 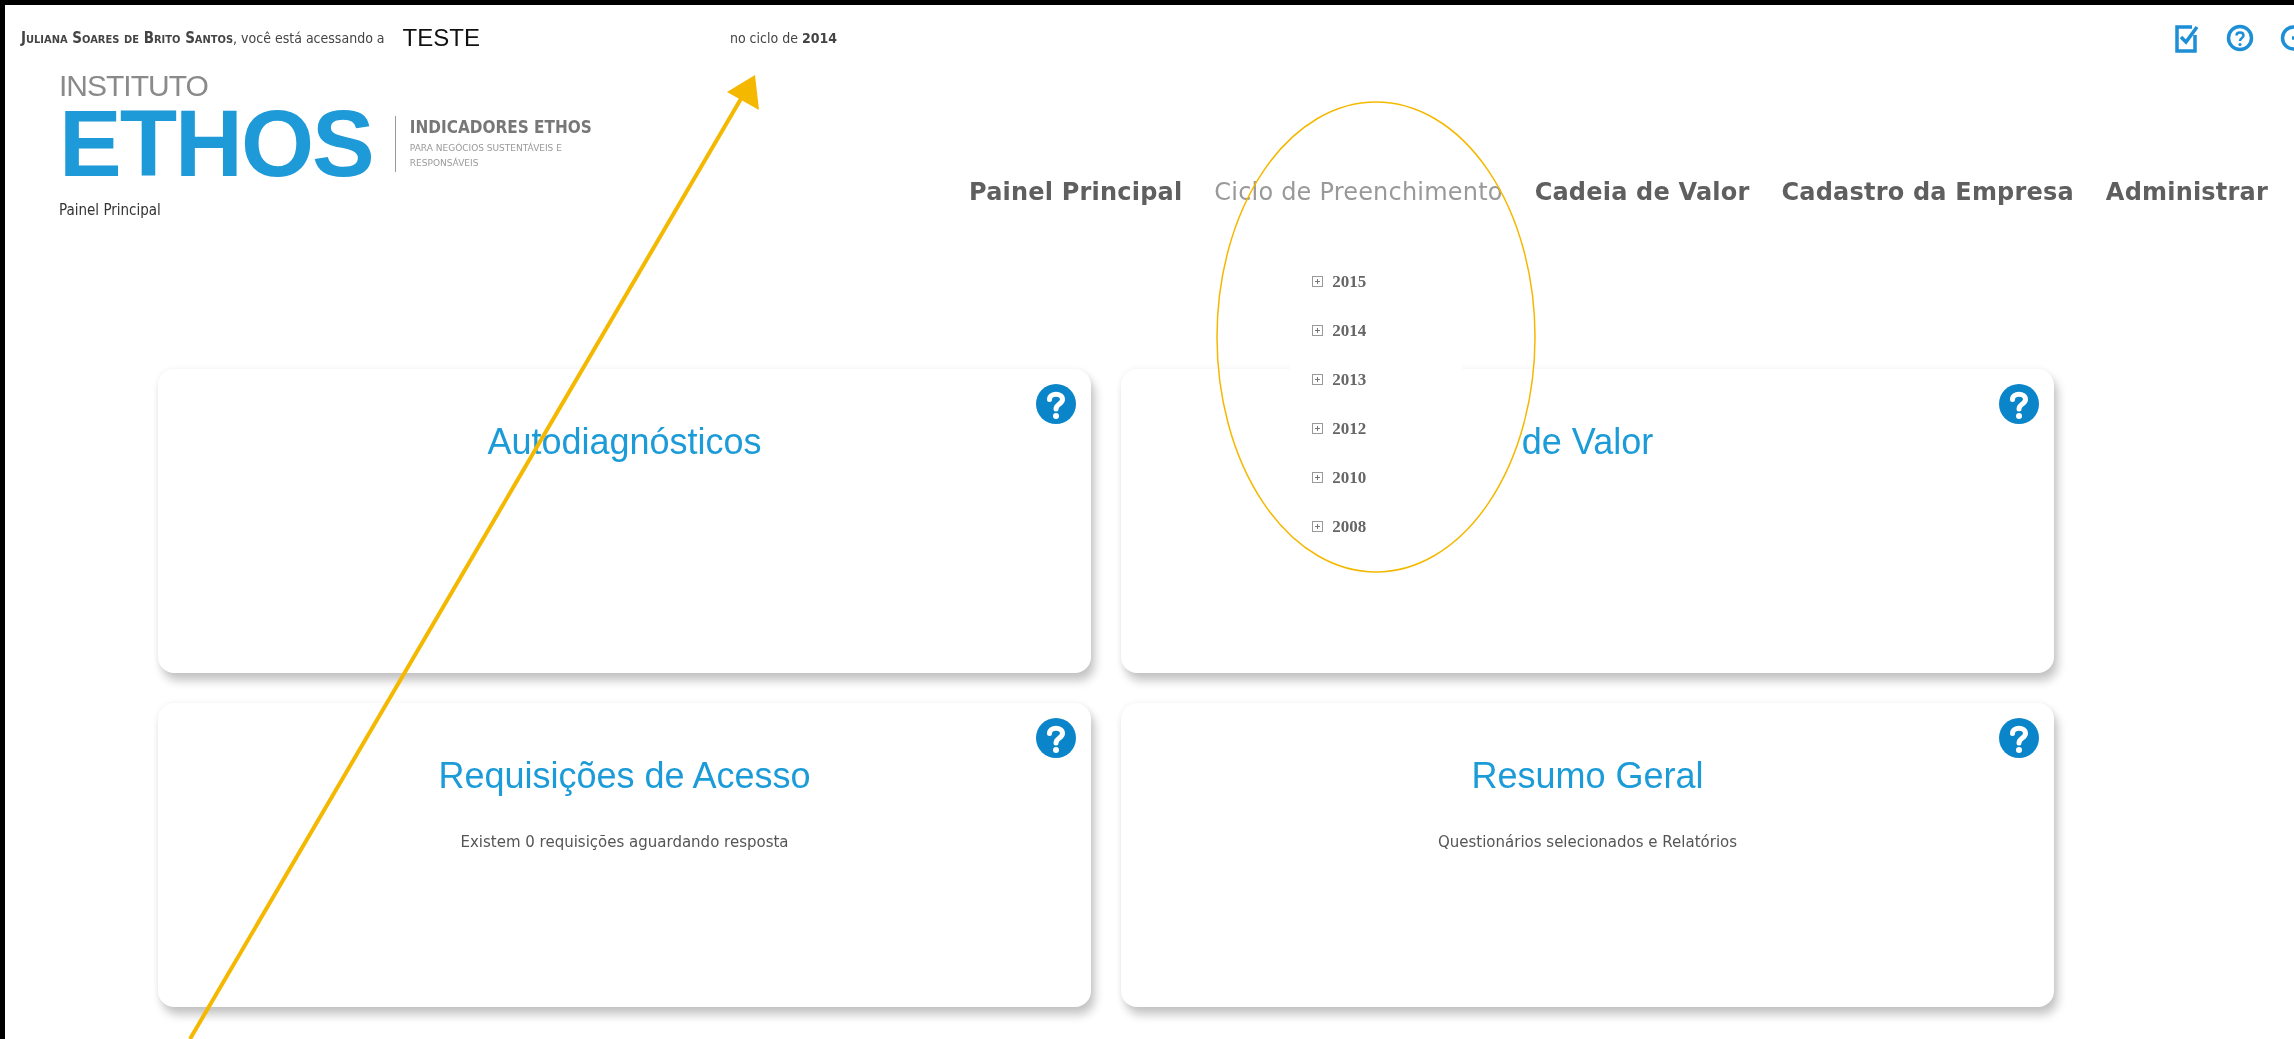 What do you see at coordinates (624, 842) in the screenshot?
I see `card-description: Existem 0 requisições aguardando resposta` at bounding box center [624, 842].